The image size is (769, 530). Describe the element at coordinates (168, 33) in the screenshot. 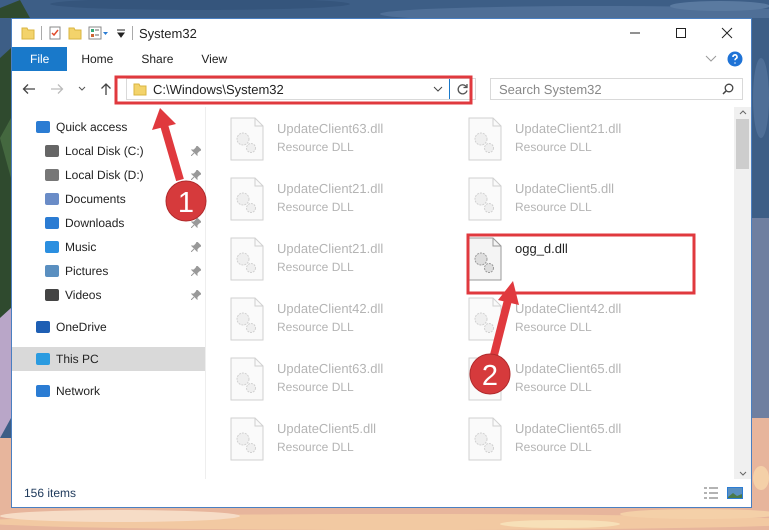

I see `window-title: System32` at that location.